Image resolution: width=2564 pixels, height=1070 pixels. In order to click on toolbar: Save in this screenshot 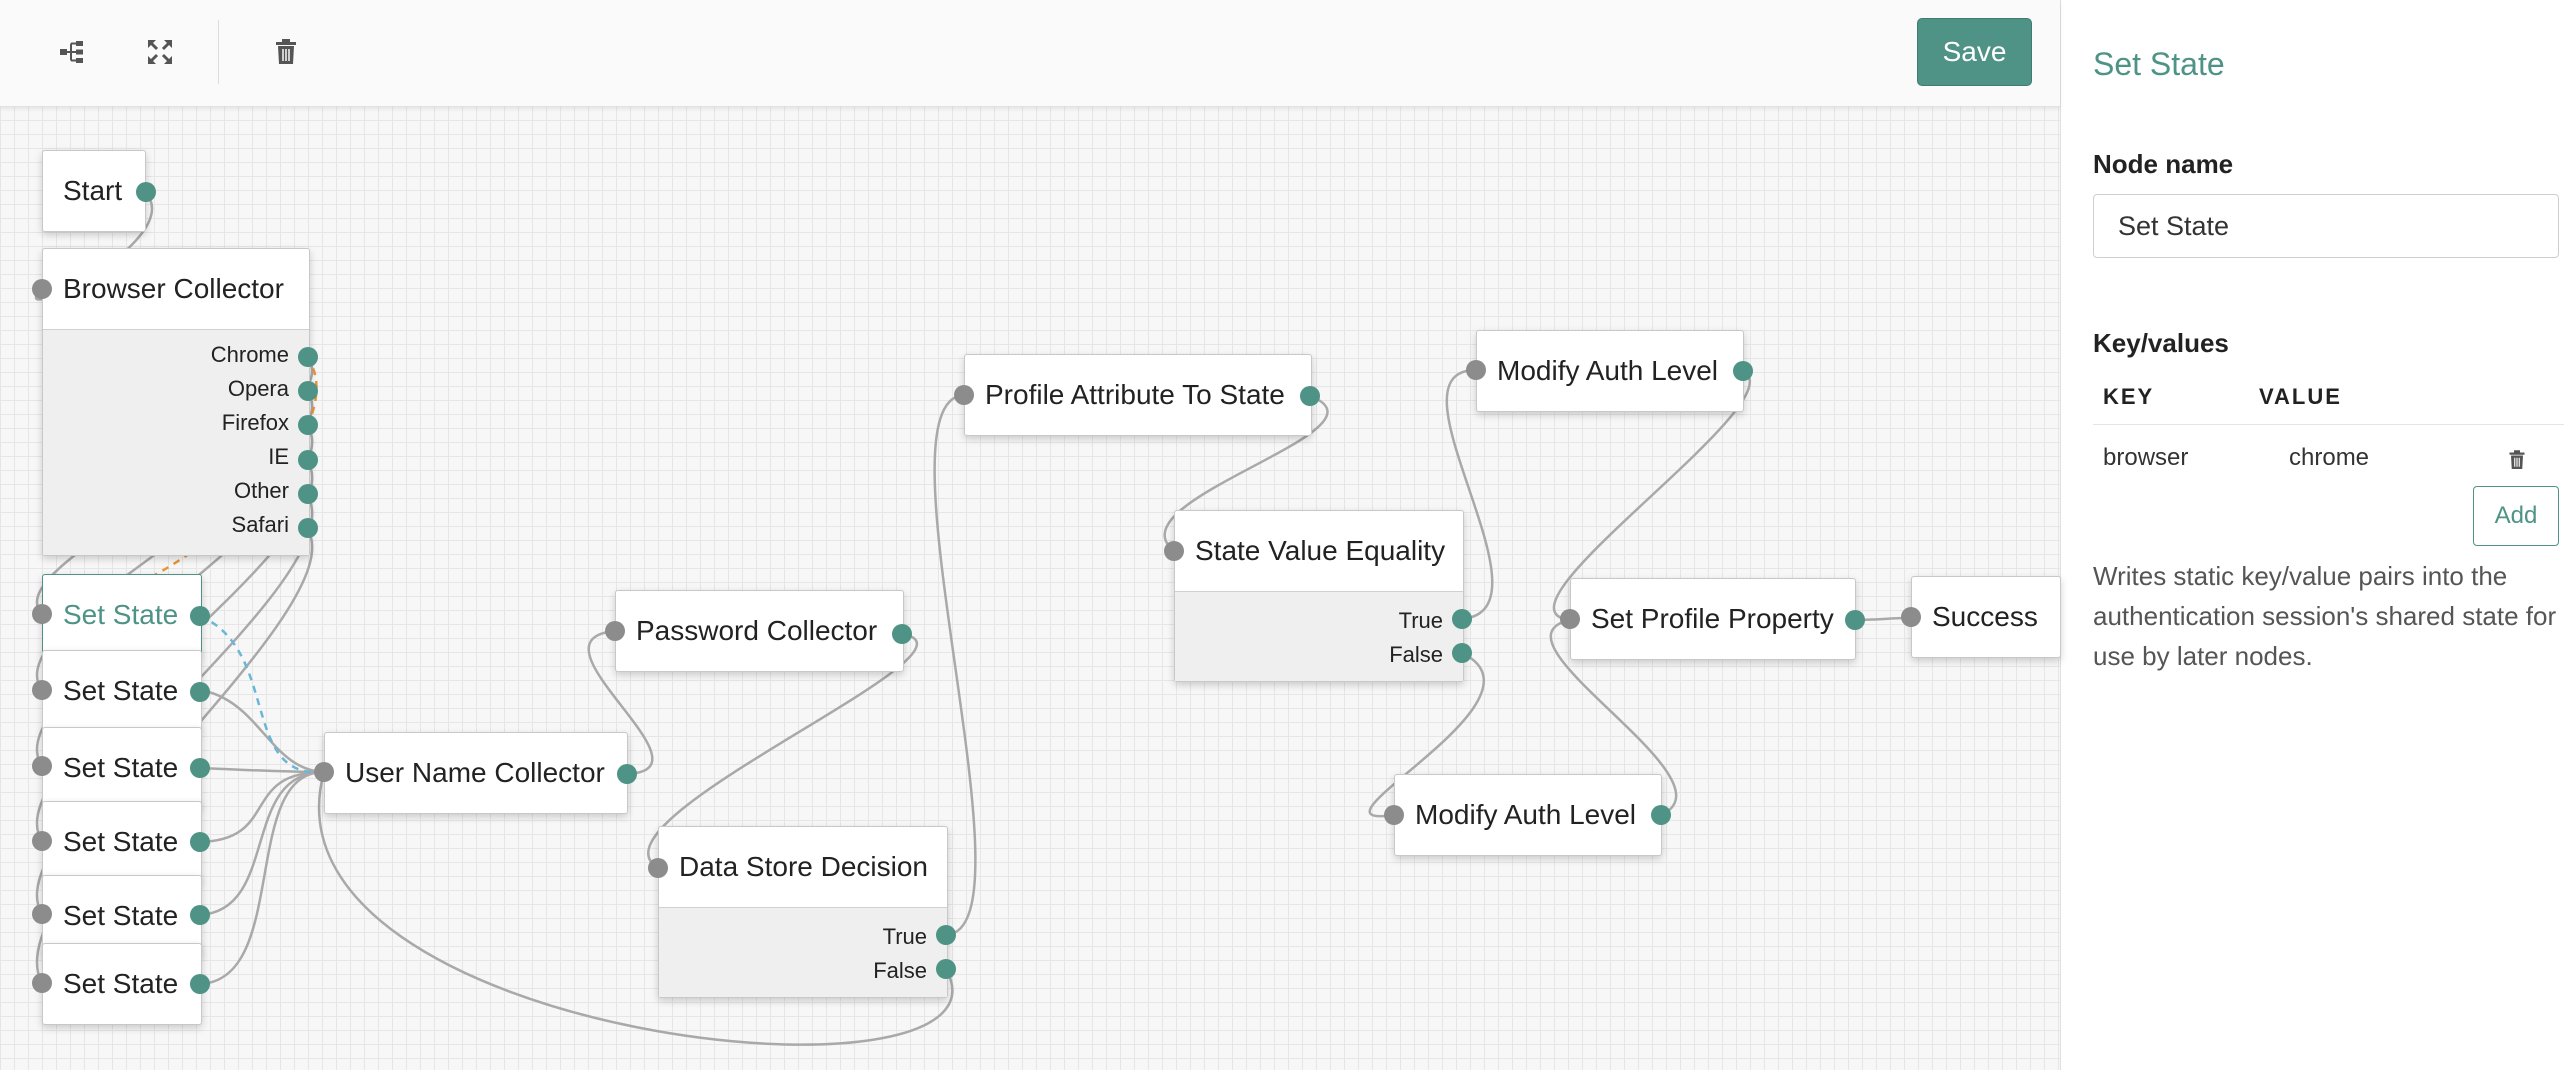, I will do `click(1030, 53)`.